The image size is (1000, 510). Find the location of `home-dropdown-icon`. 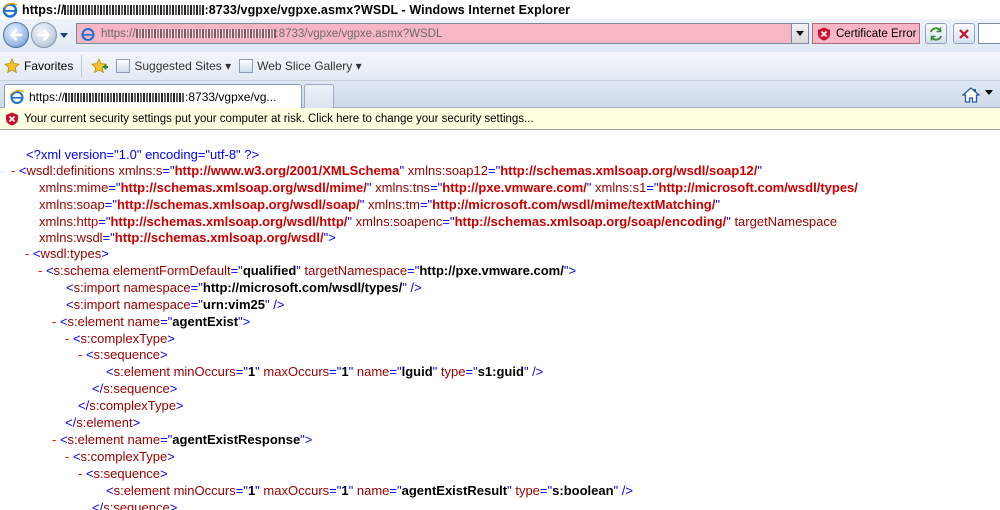

home-dropdown-icon is located at coordinates (989, 93).